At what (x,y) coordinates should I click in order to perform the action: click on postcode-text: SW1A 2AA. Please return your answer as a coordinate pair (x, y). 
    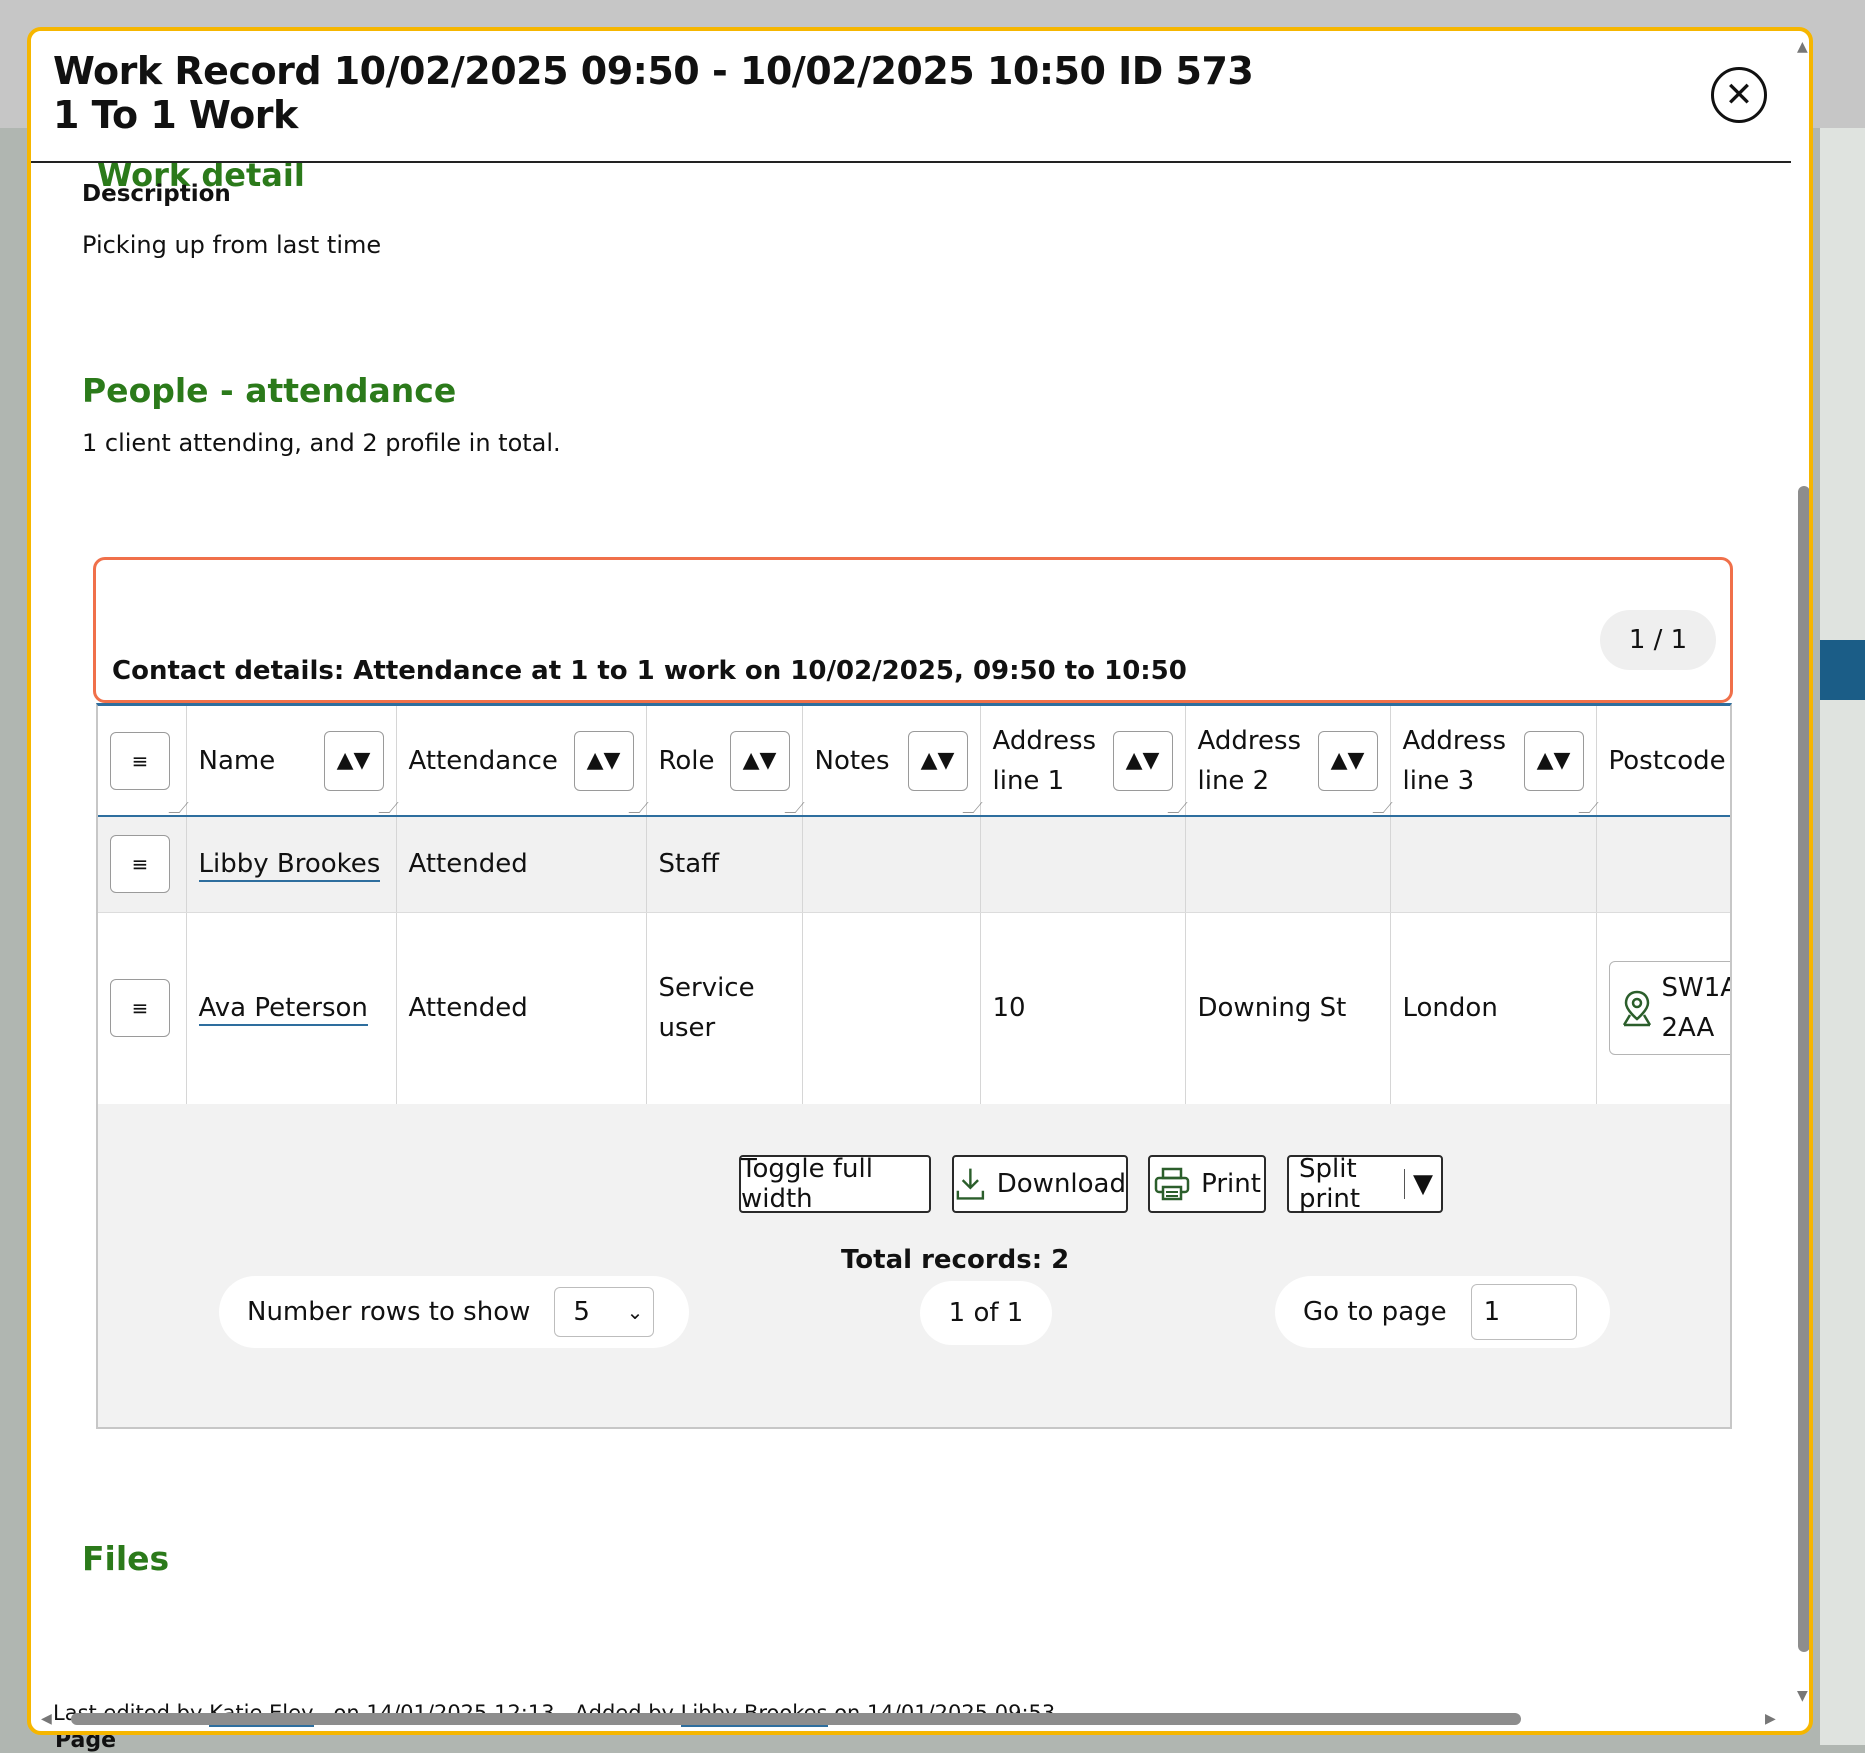
    Looking at the image, I should click on (1696, 1008).